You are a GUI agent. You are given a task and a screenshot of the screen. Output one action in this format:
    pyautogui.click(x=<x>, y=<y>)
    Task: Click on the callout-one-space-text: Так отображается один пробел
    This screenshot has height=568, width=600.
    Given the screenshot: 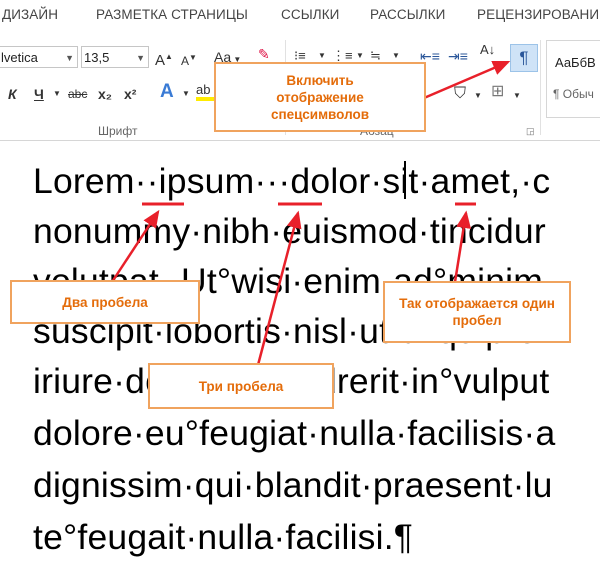 What is the action you would take?
    pyautogui.click(x=477, y=312)
    